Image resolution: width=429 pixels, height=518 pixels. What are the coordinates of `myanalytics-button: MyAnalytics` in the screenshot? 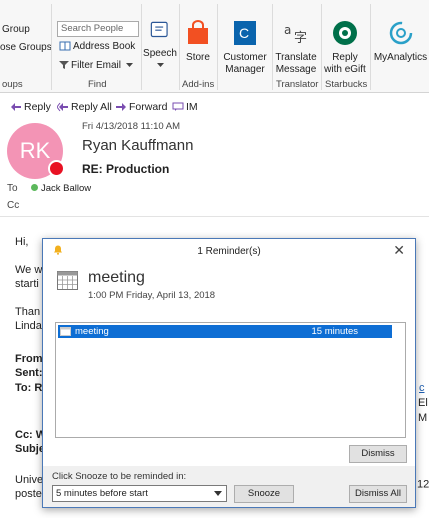 It's located at (400, 42).